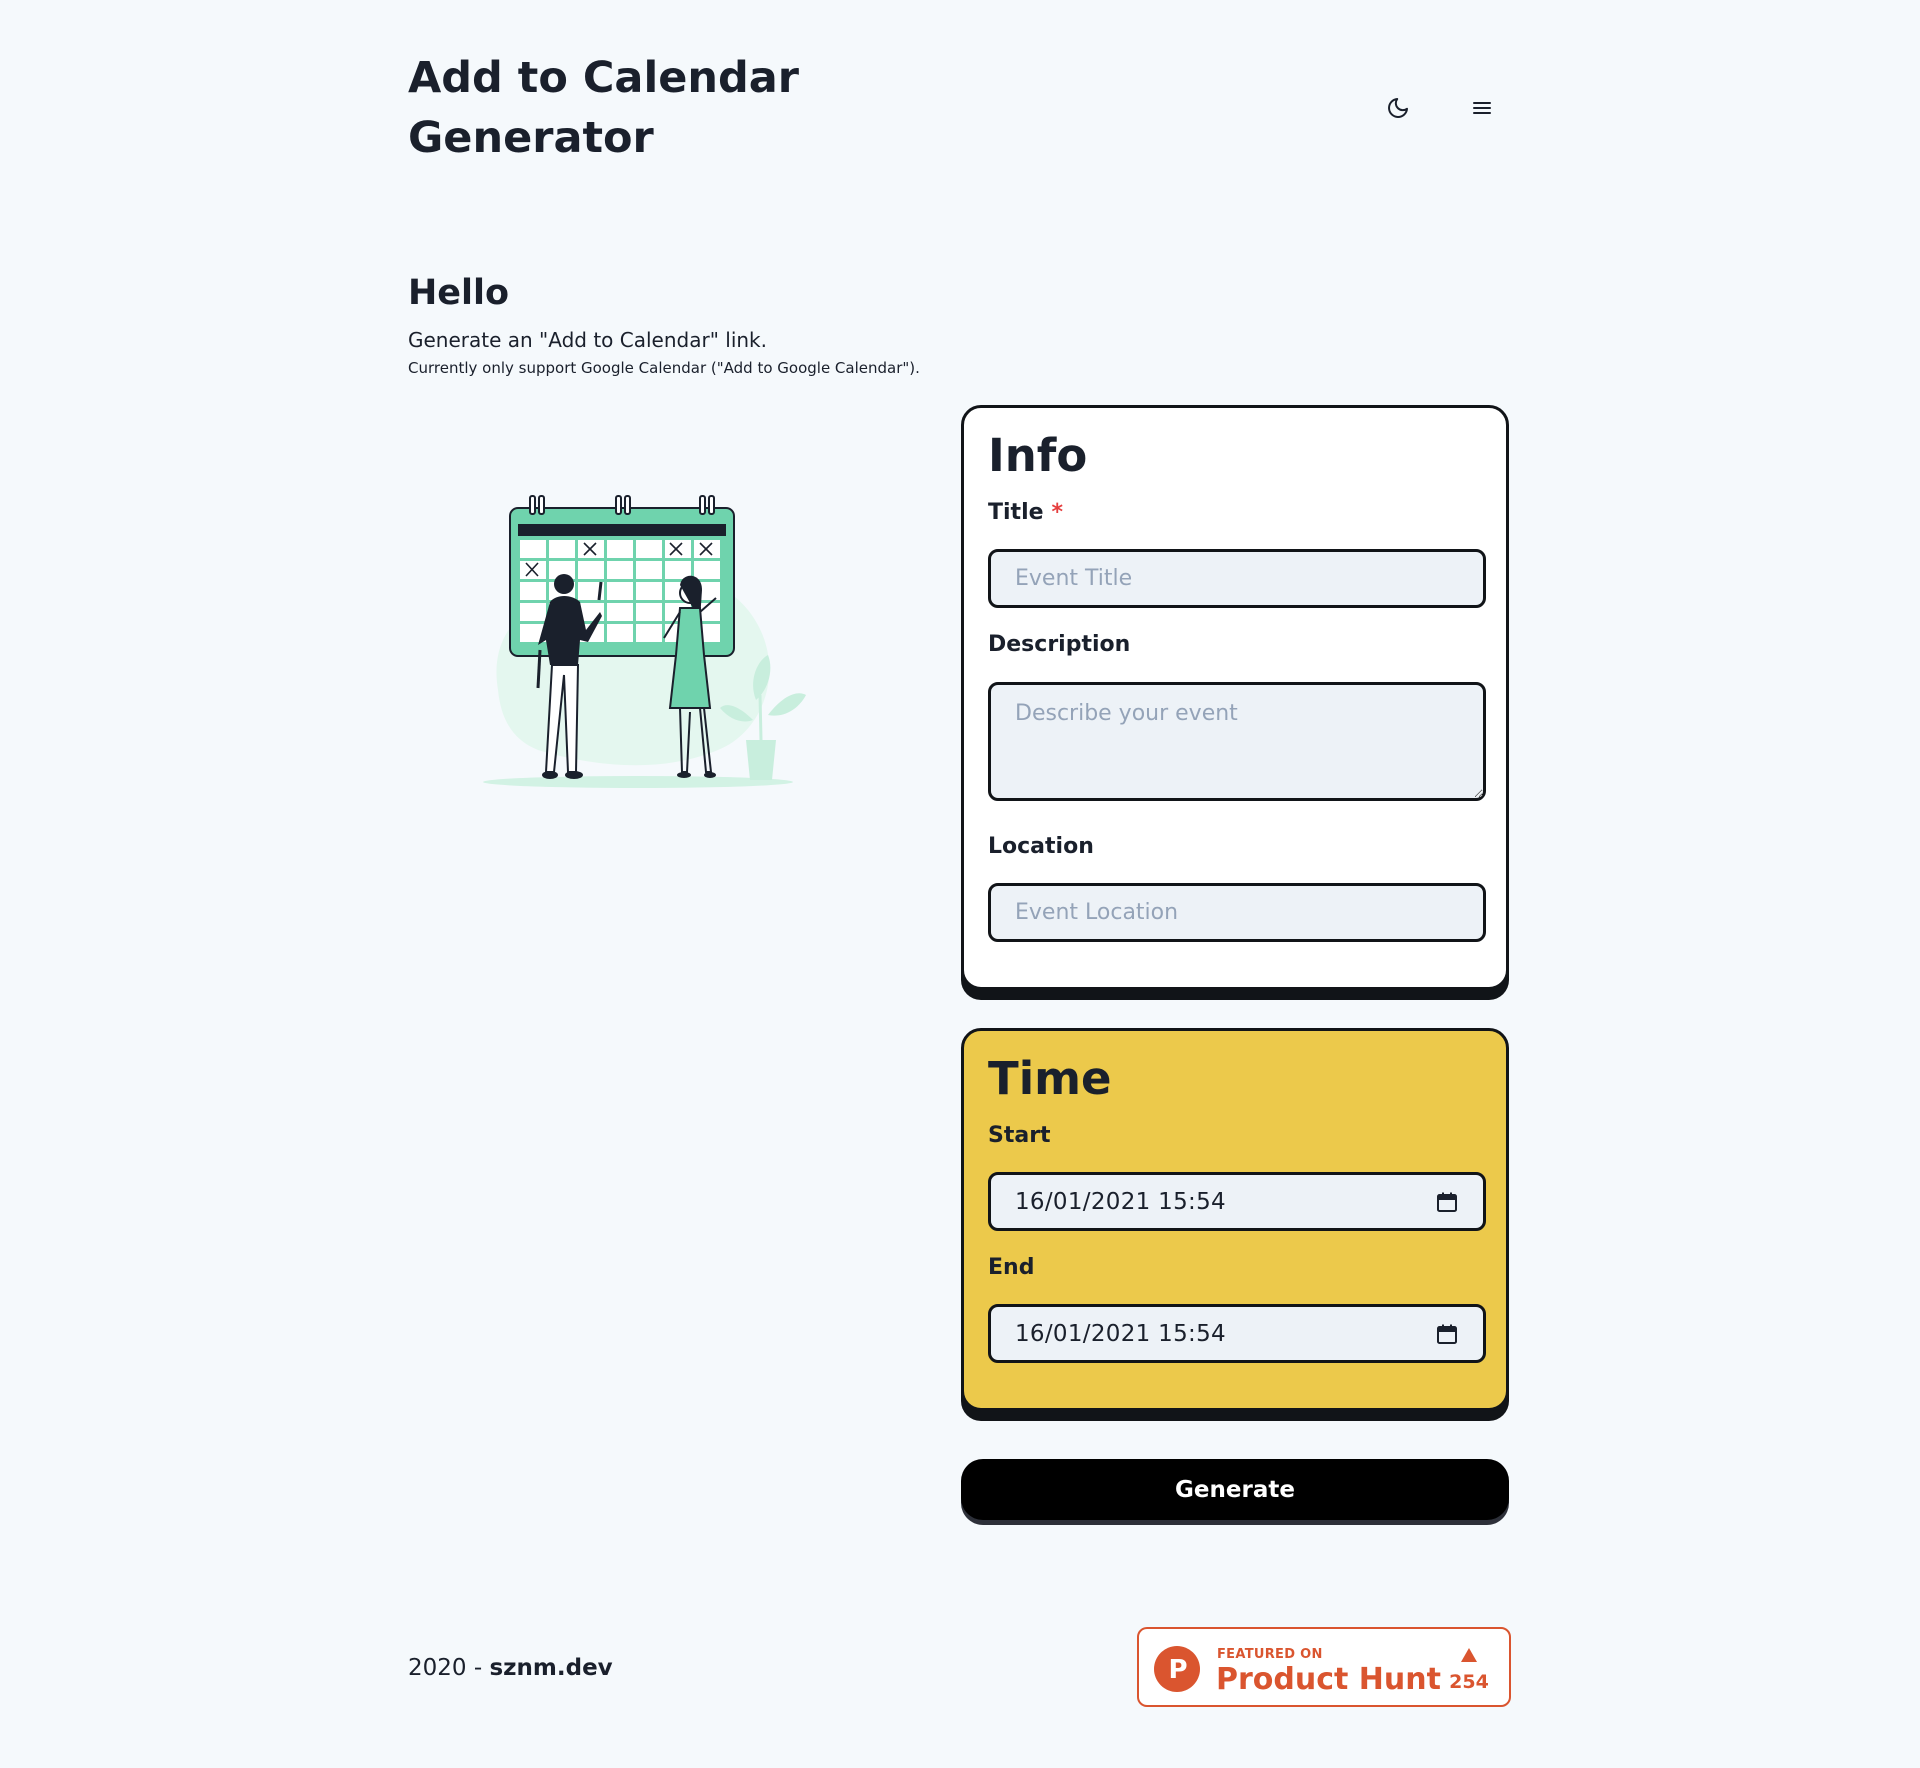 The image size is (1920, 1768). Describe the element at coordinates (1237, 1333) in the screenshot. I see `end-datetime-input: 16/01/2021 15:54` at that location.